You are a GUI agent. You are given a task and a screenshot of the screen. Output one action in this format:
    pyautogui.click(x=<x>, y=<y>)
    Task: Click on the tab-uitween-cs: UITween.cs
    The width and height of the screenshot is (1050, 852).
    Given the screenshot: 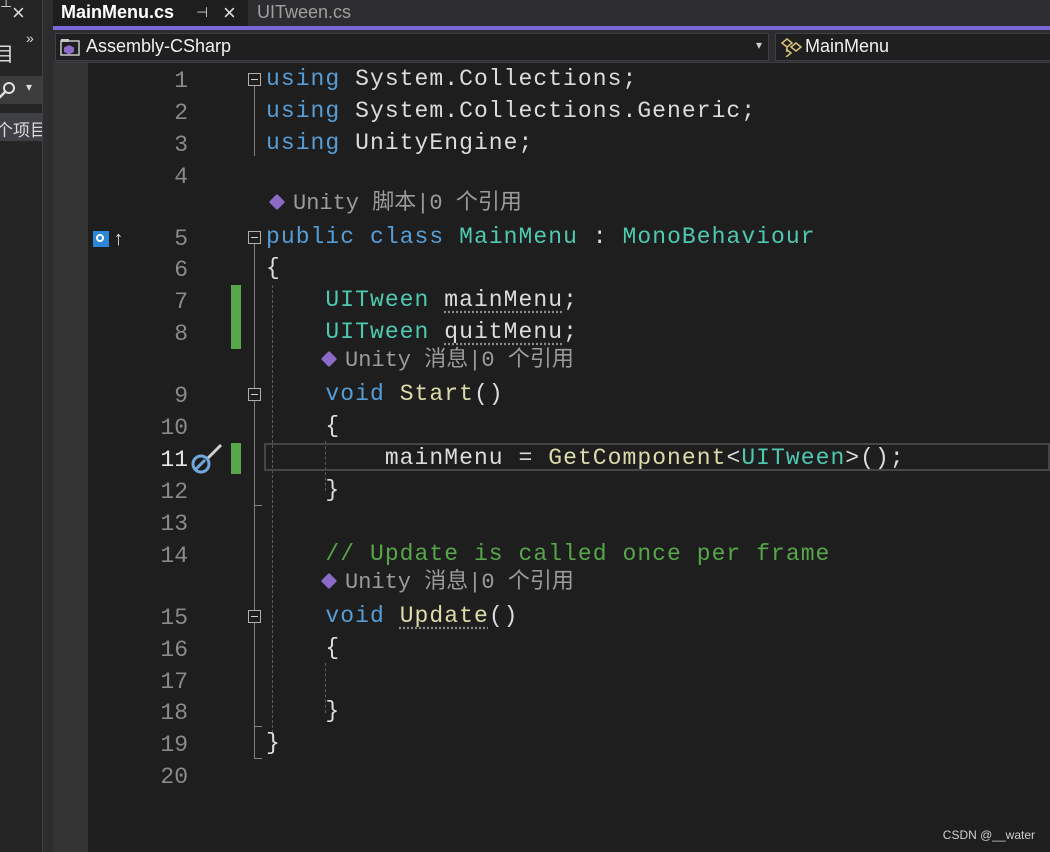 What is the action you would take?
    pyautogui.click(x=333, y=13)
    